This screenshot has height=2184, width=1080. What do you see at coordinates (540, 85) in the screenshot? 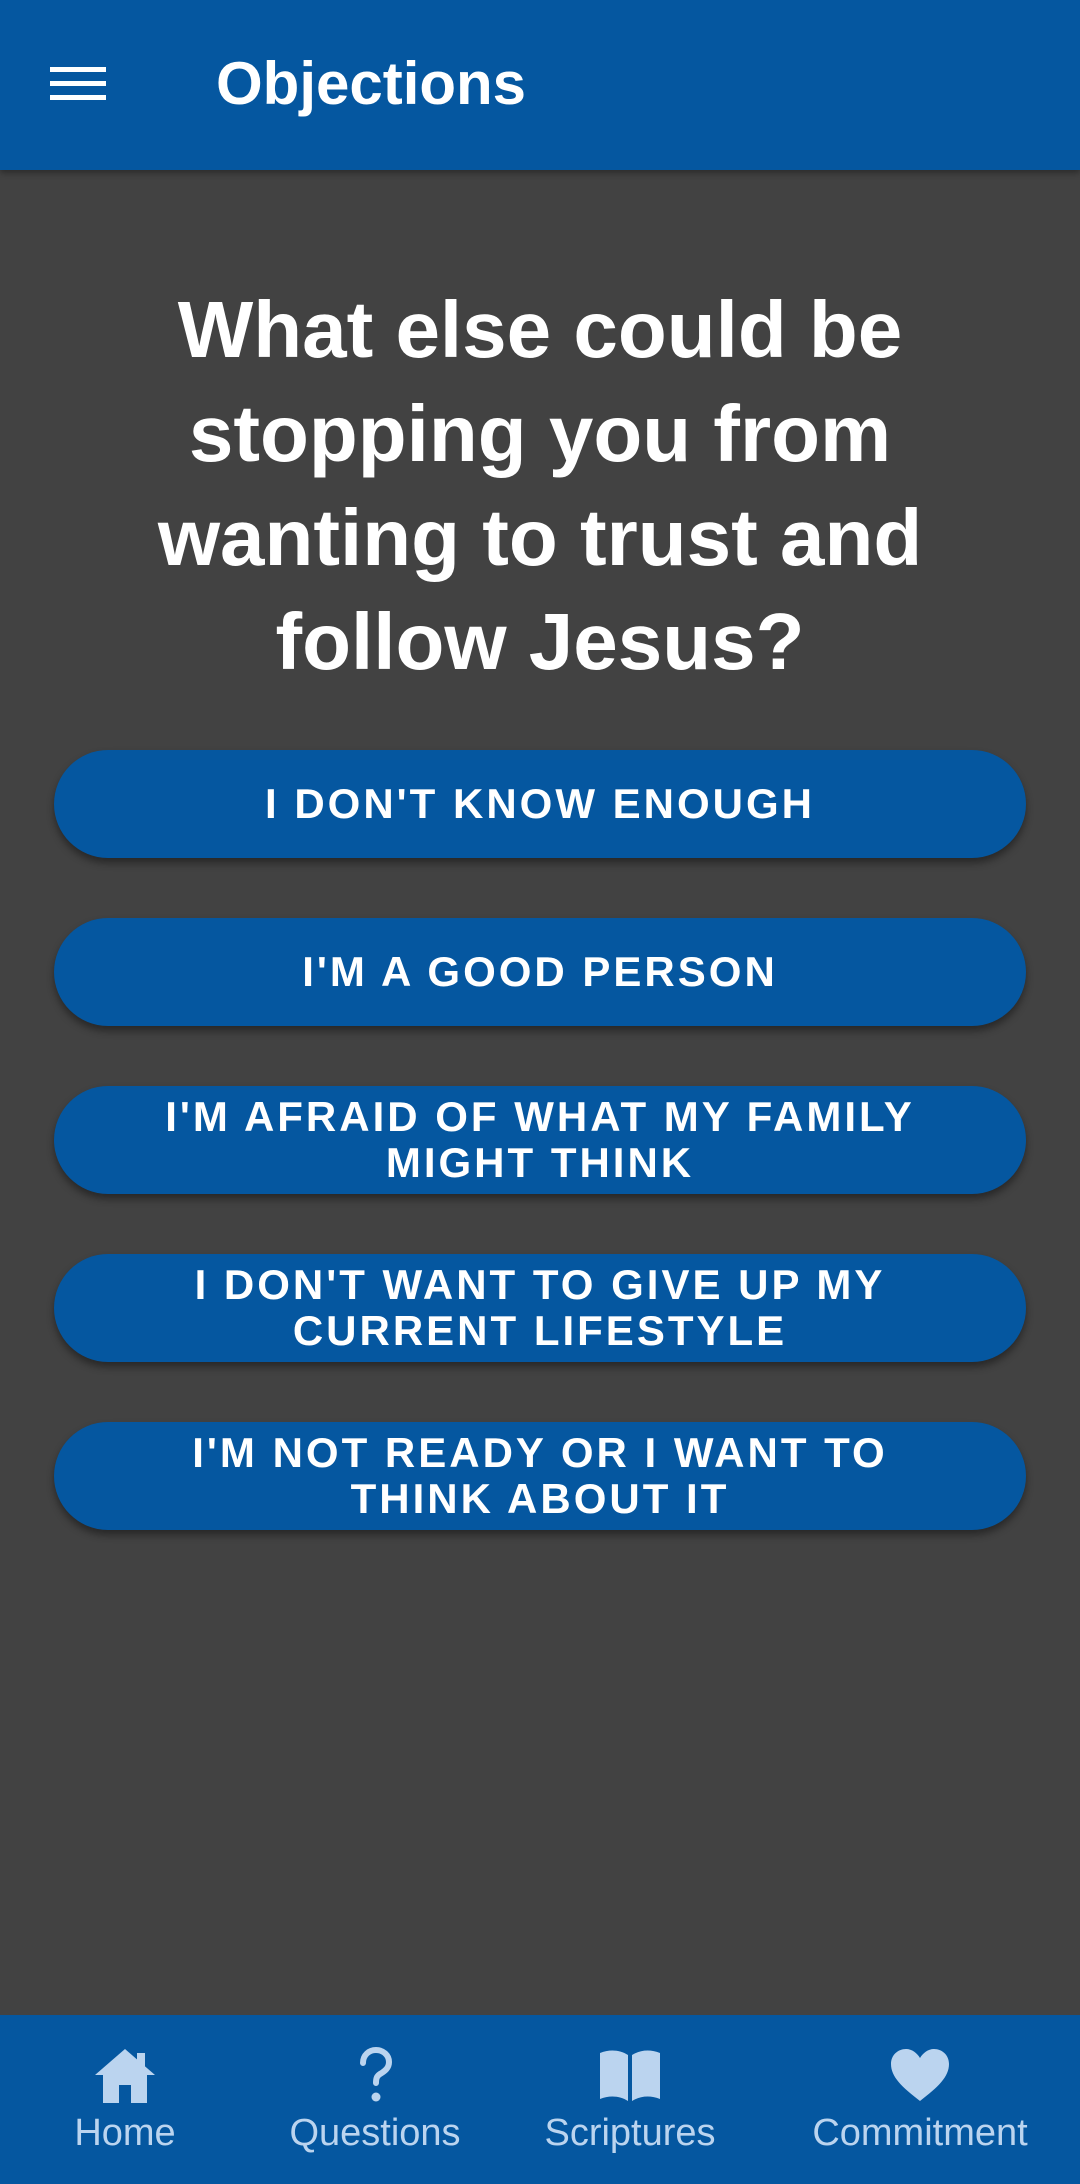
I see `app-bar: Objections` at bounding box center [540, 85].